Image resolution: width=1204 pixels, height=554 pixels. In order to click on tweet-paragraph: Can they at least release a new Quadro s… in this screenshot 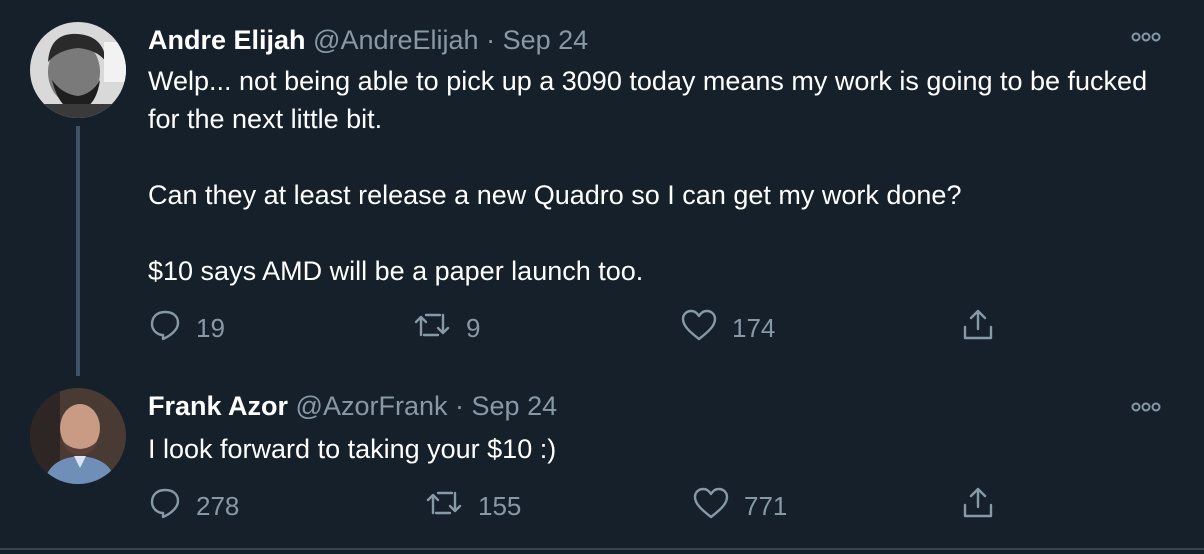, I will do `click(555, 195)`.